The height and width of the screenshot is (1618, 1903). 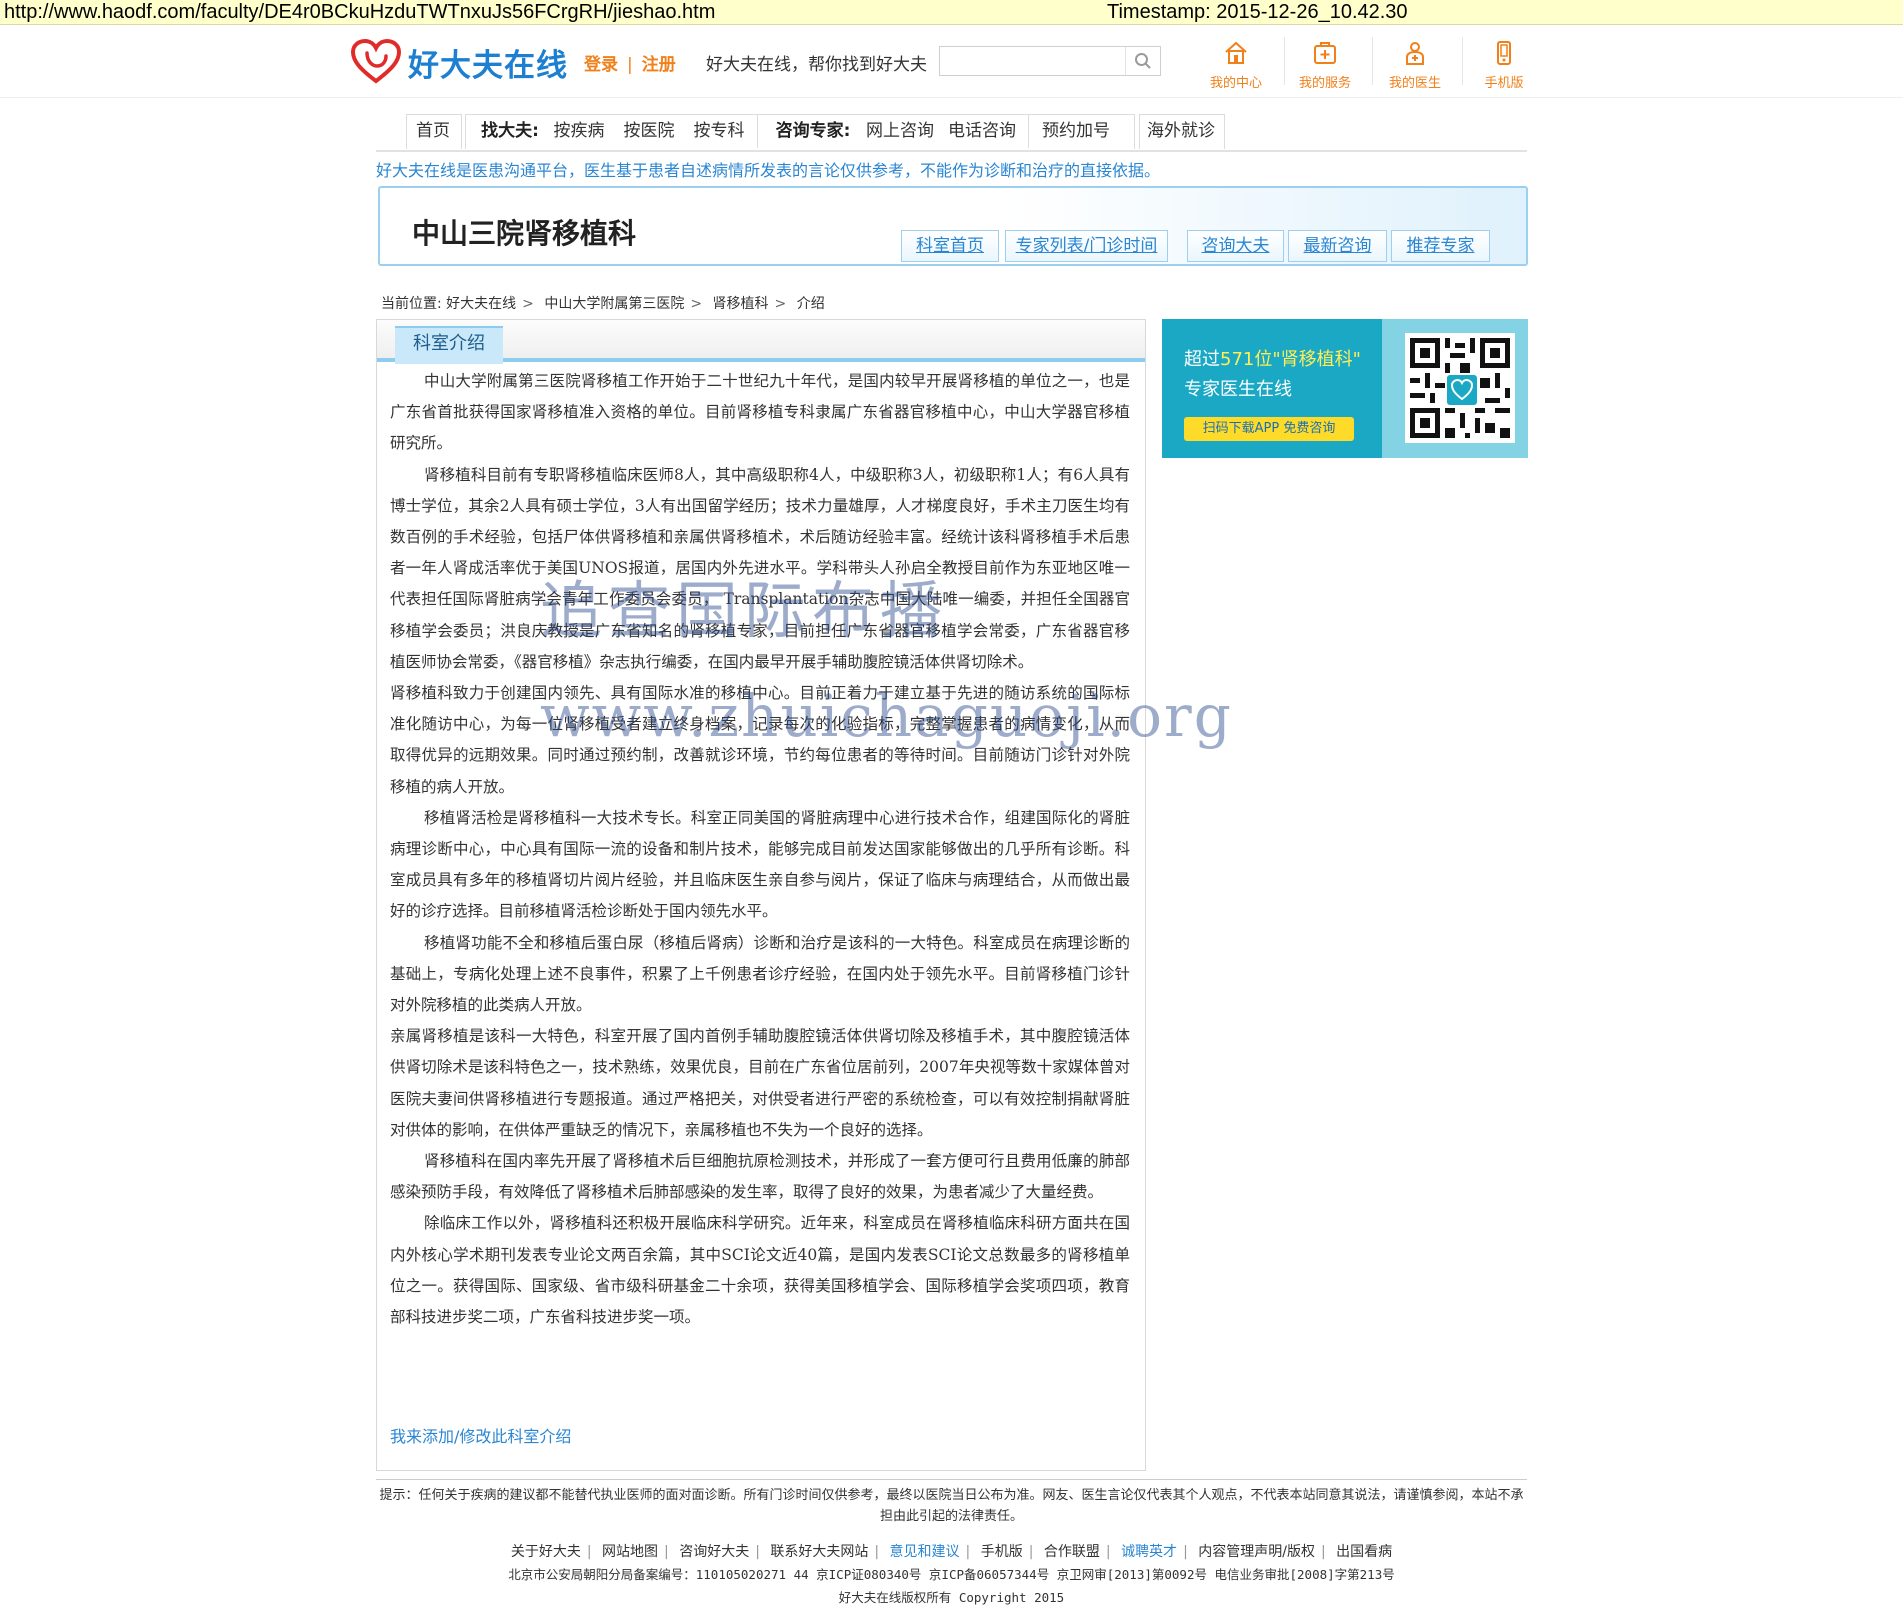 I want to click on nav-overseas: 海外就诊, so click(x=1181, y=131).